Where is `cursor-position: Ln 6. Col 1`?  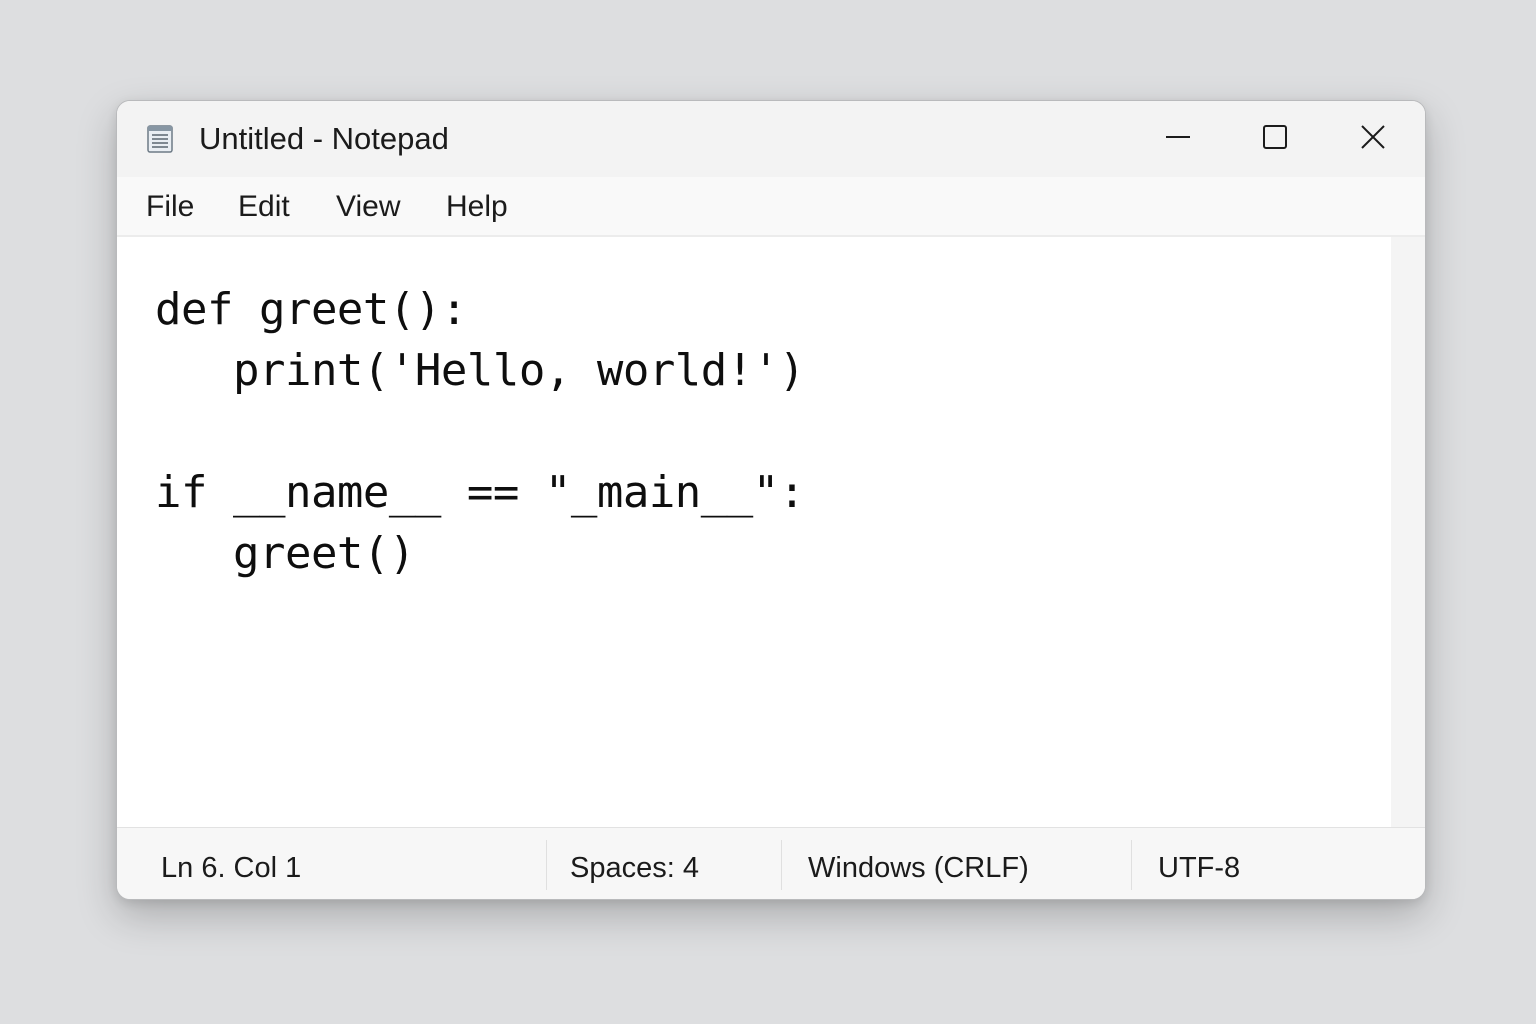 cursor-position: Ln 6. Col 1 is located at coordinates (231, 868).